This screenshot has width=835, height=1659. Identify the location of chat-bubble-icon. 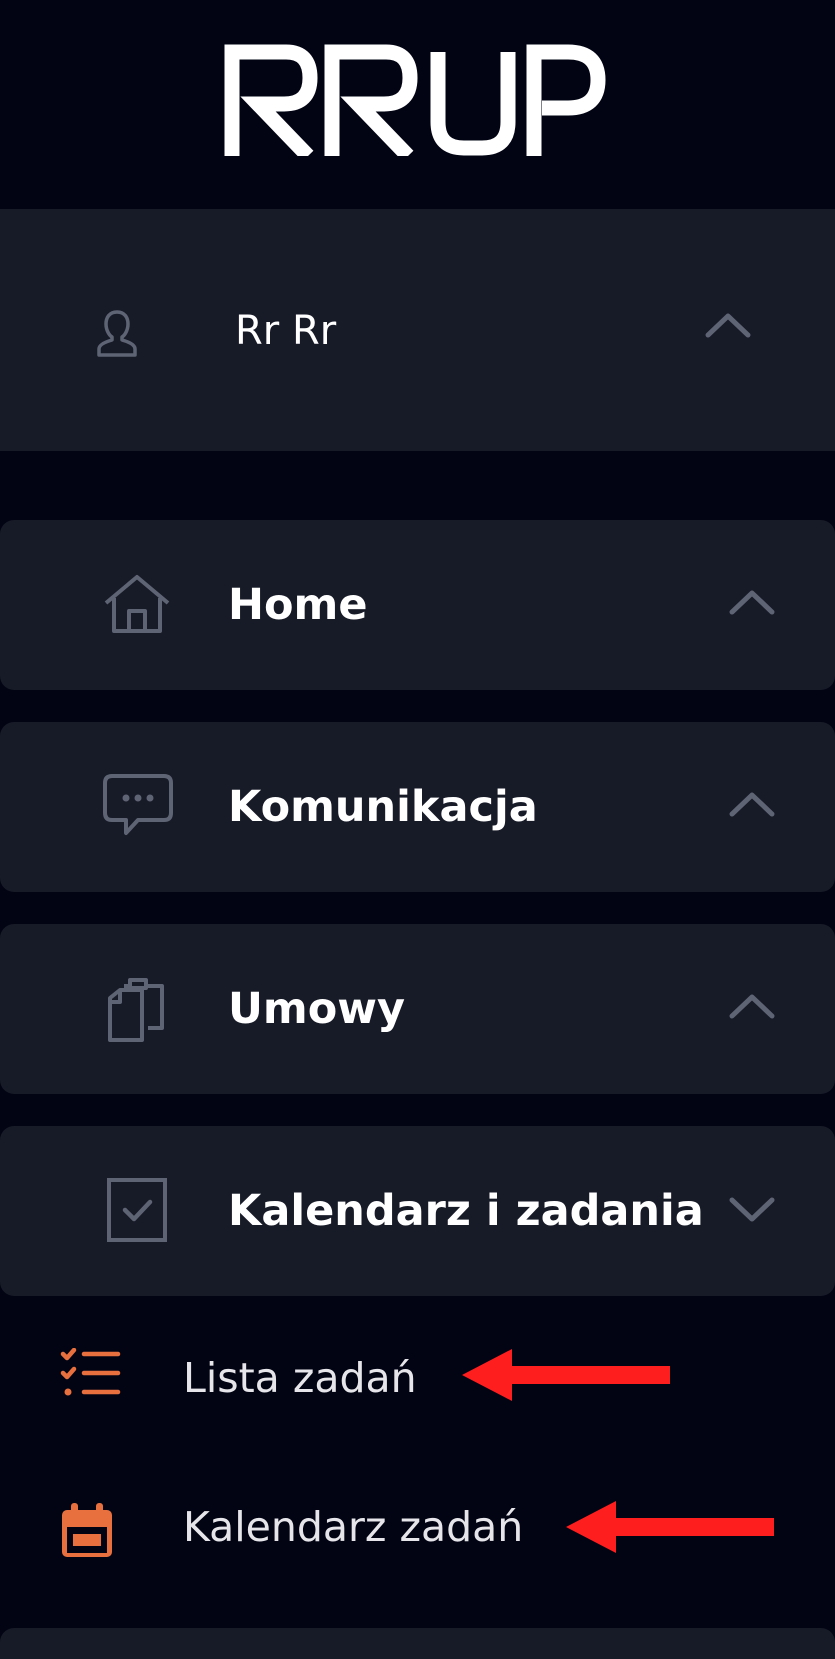
(138, 807).